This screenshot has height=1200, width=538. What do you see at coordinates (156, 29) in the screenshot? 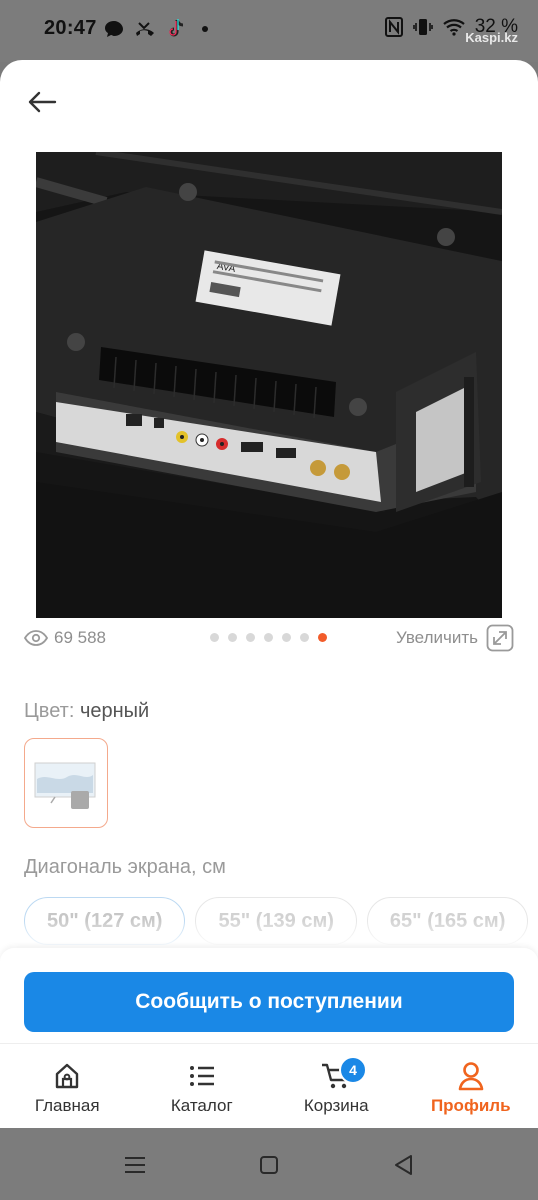
I see `notification-icons` at bounding box center [156, 29].